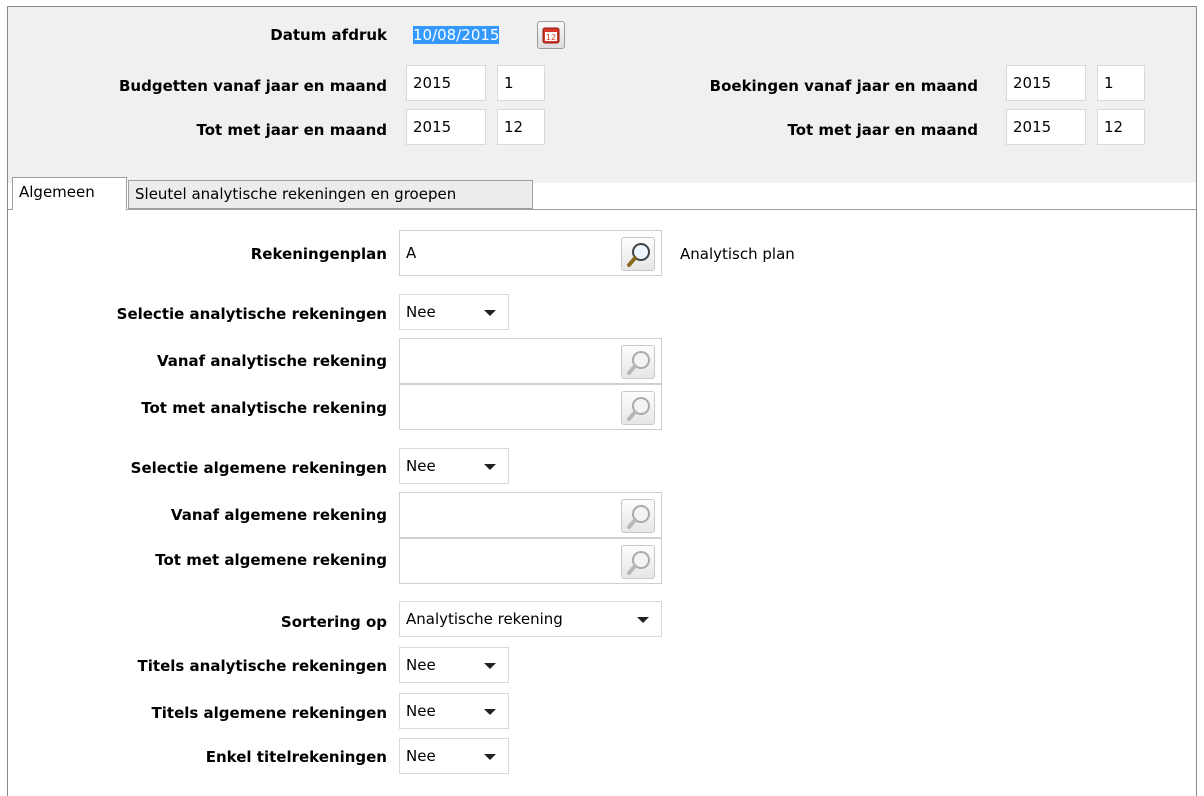 The height and width of the screenshot is (796, 1204). Describe the element at coordinates (454, 312) in the screenshot. I see `select-analytic-dropdown: Nee` at that location.